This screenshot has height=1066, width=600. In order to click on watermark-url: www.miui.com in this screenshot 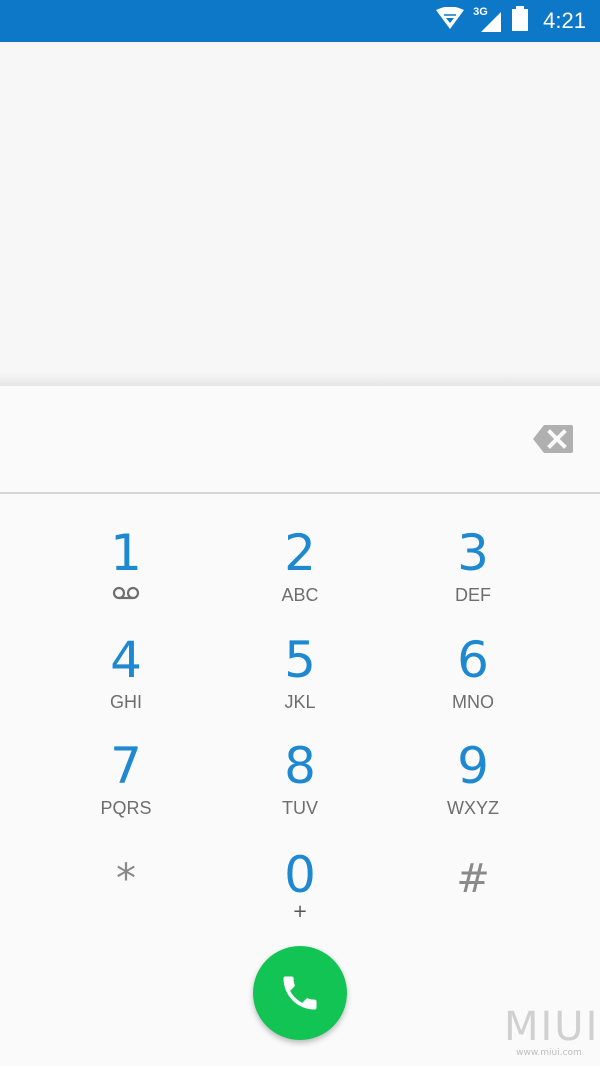, I will do `click(549, 1053)`.